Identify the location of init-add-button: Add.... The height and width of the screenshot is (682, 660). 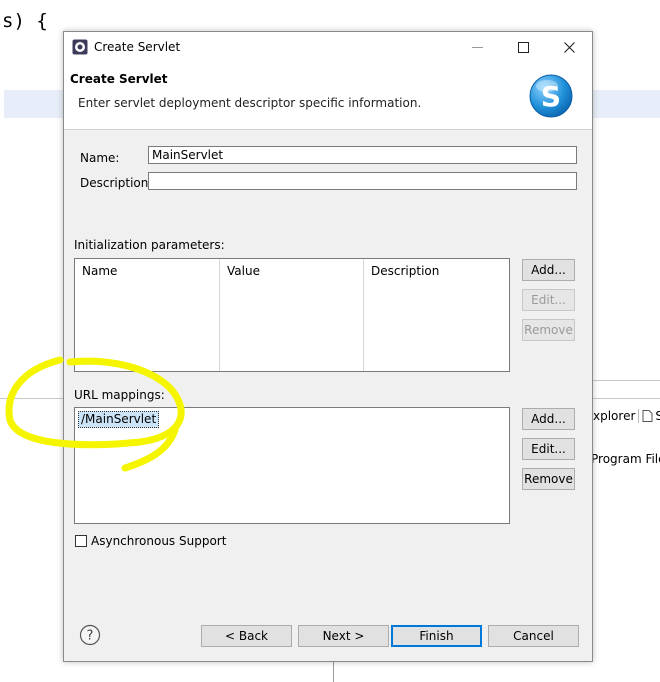
(548, 270).